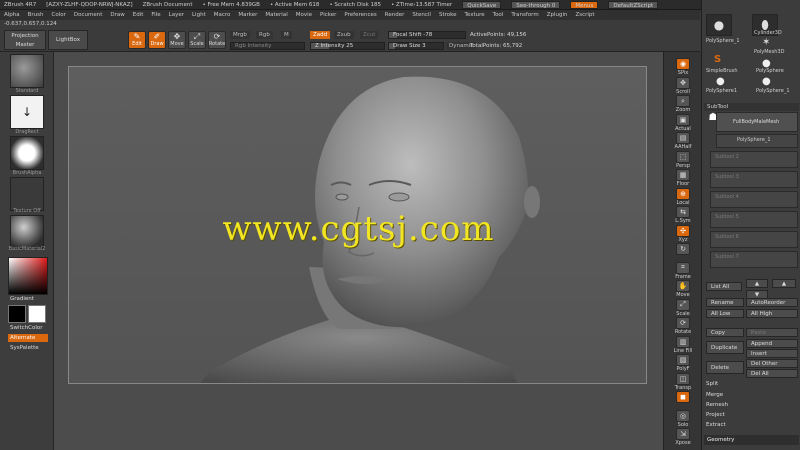  What do you see at coordinates (344, 35) in the screenshot?
I see `zsub-button: Zsub` at bounding box center [344, 35].